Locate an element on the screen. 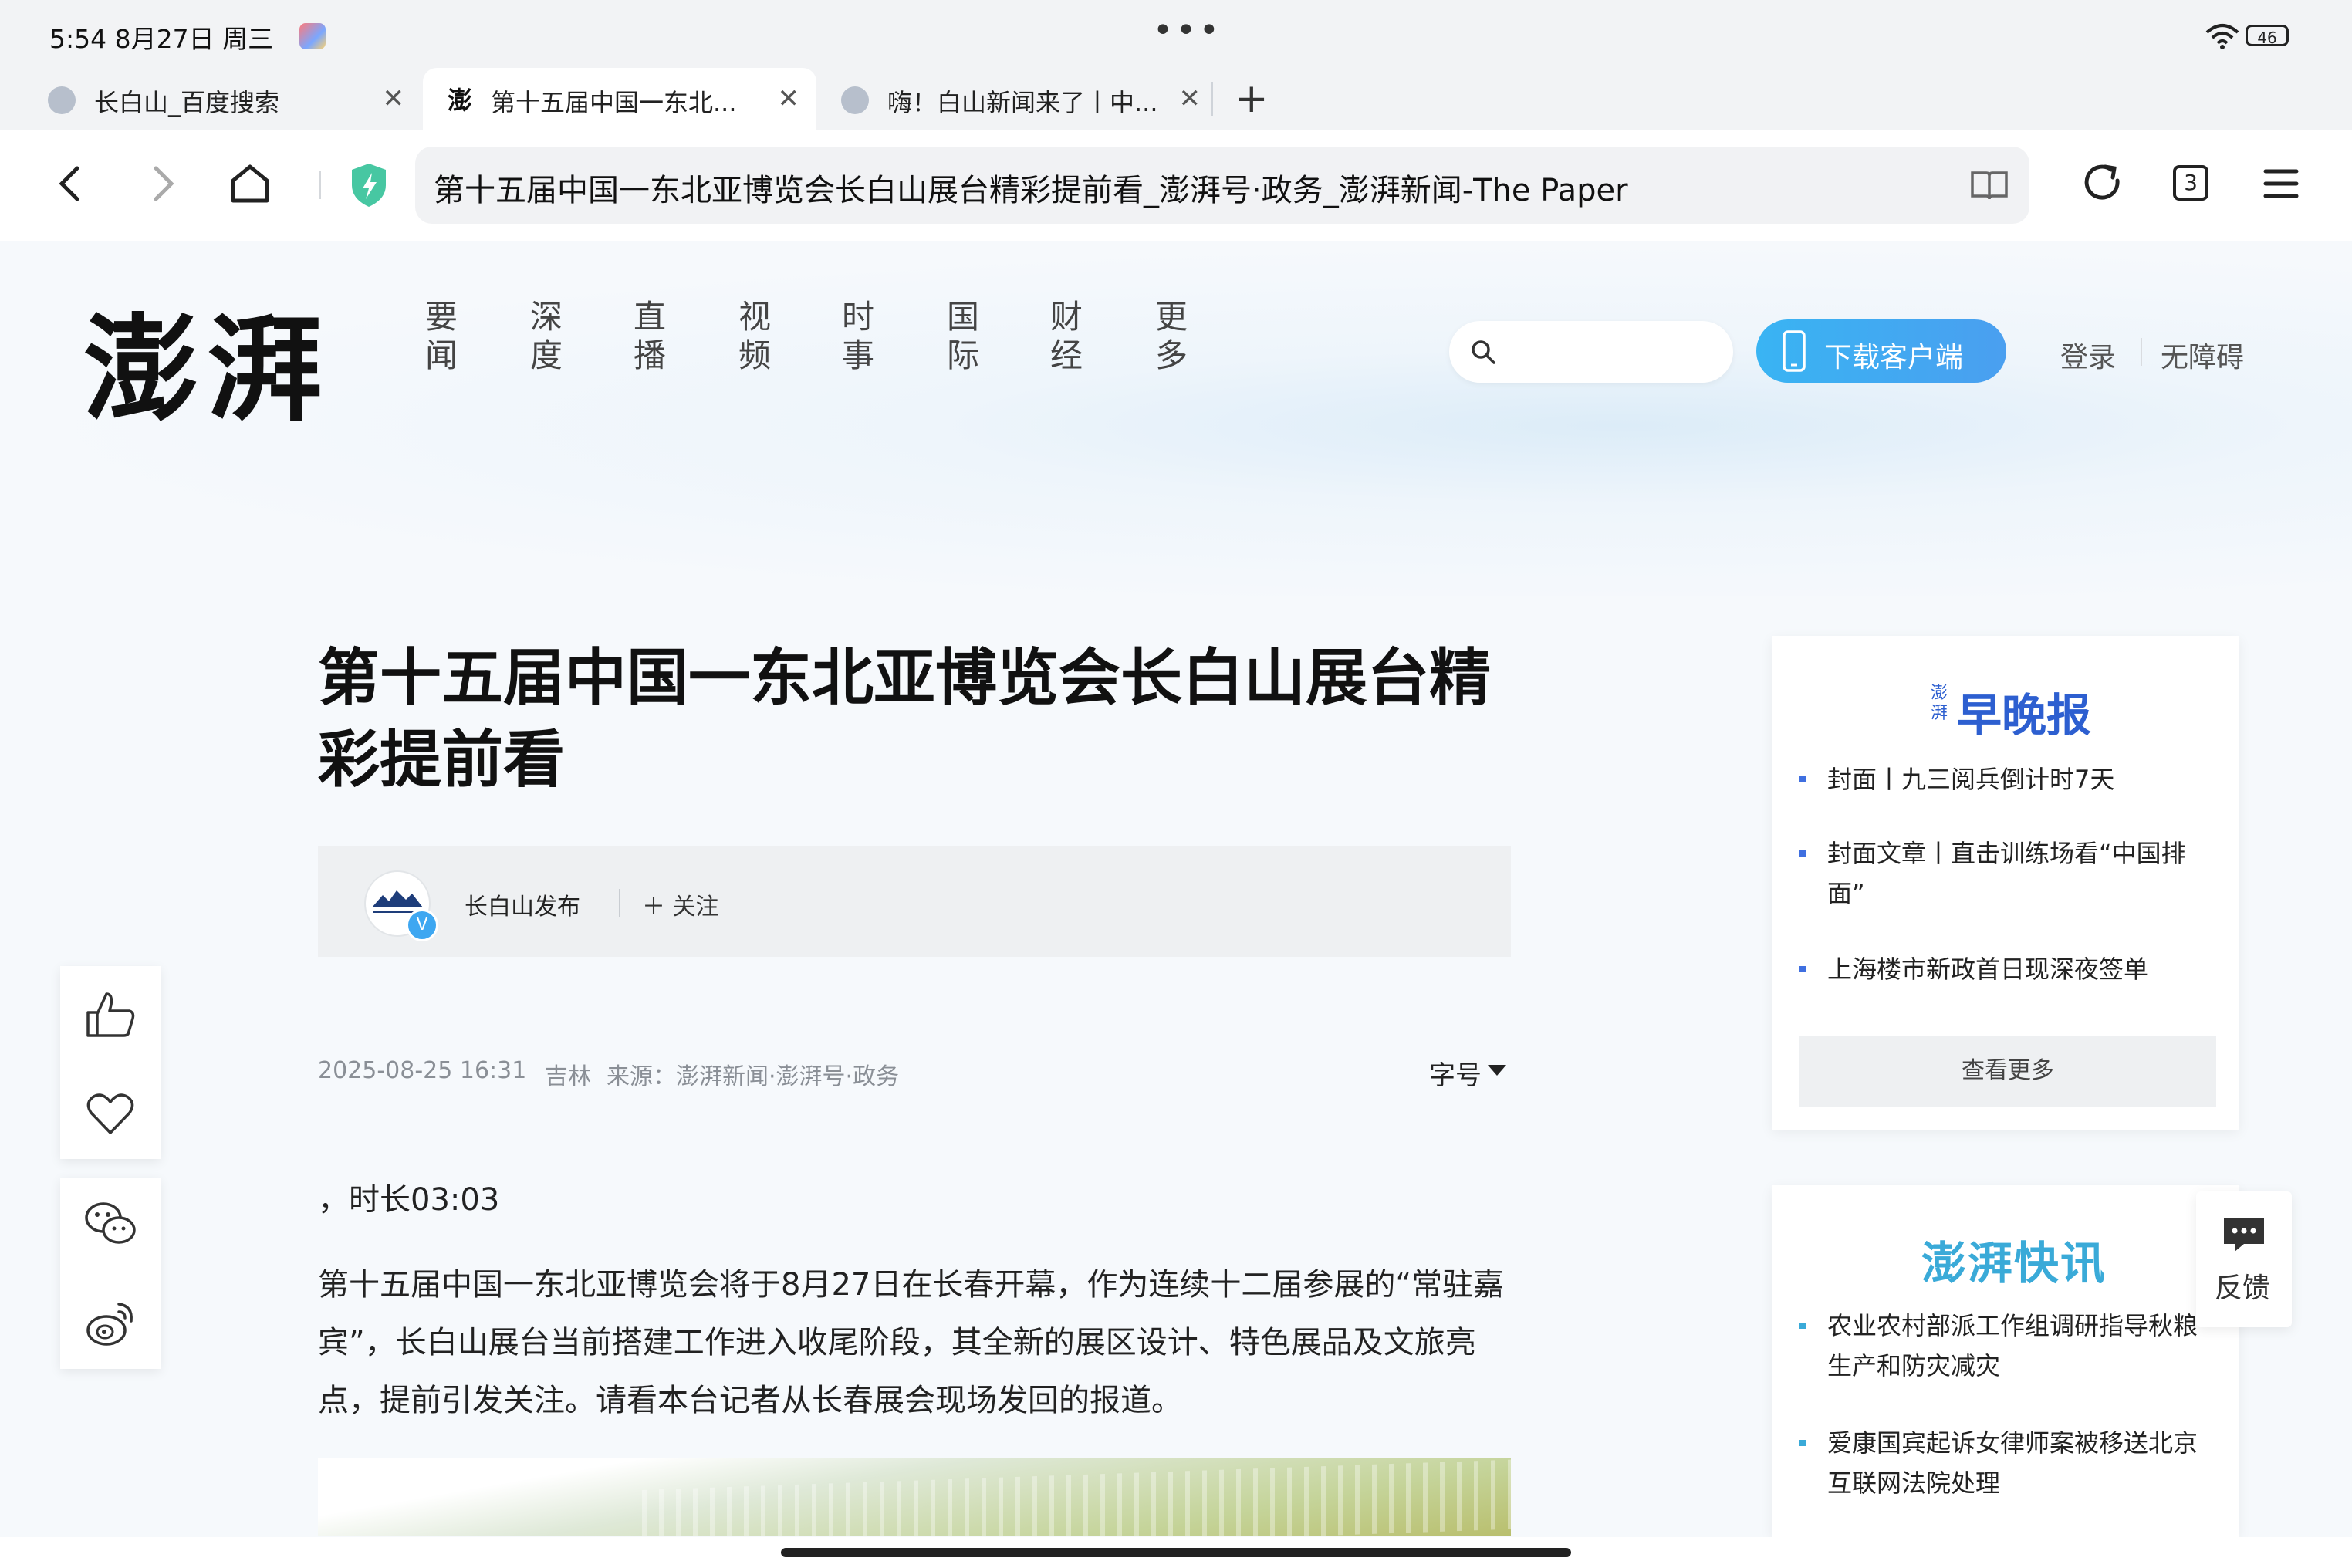 The image size is (2352, 1568). menu-hamburger-icon is located at coordinates (2281, 183).